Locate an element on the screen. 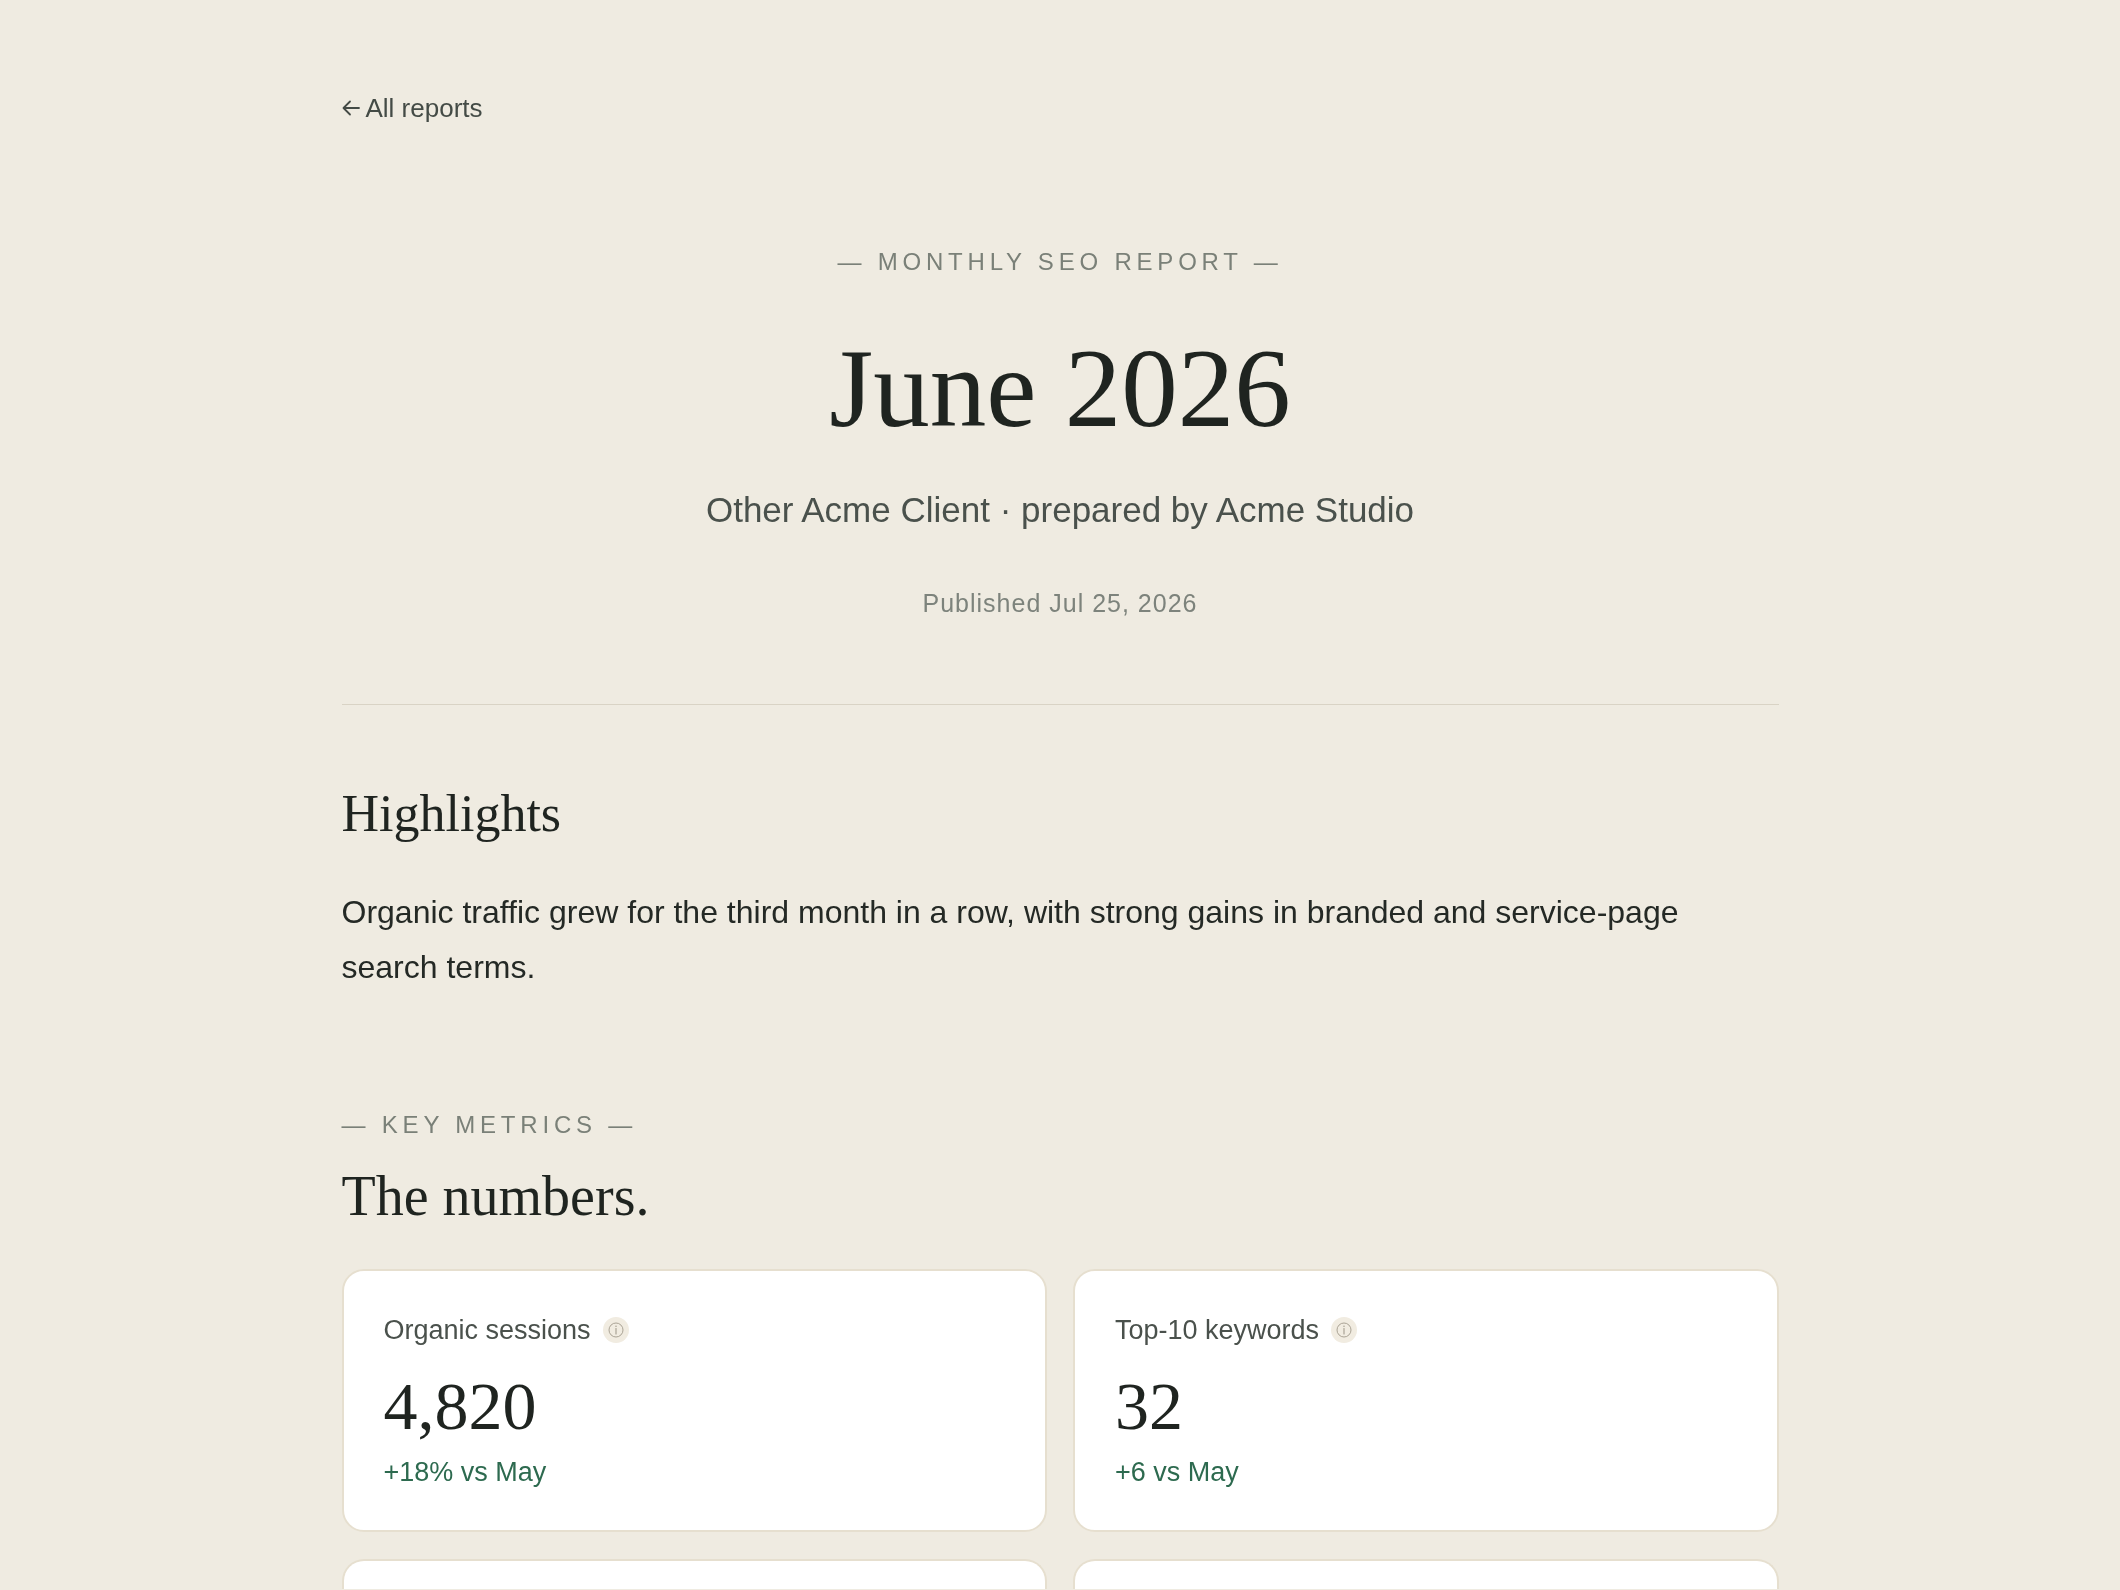 Image resolution: width=2120 pixels, height=1590 pixels. highlights-paragraph: Organic traffic grew for the third month in a row, with strong gains in branded and service-page search terms. is located at coordinates (1010, 940).